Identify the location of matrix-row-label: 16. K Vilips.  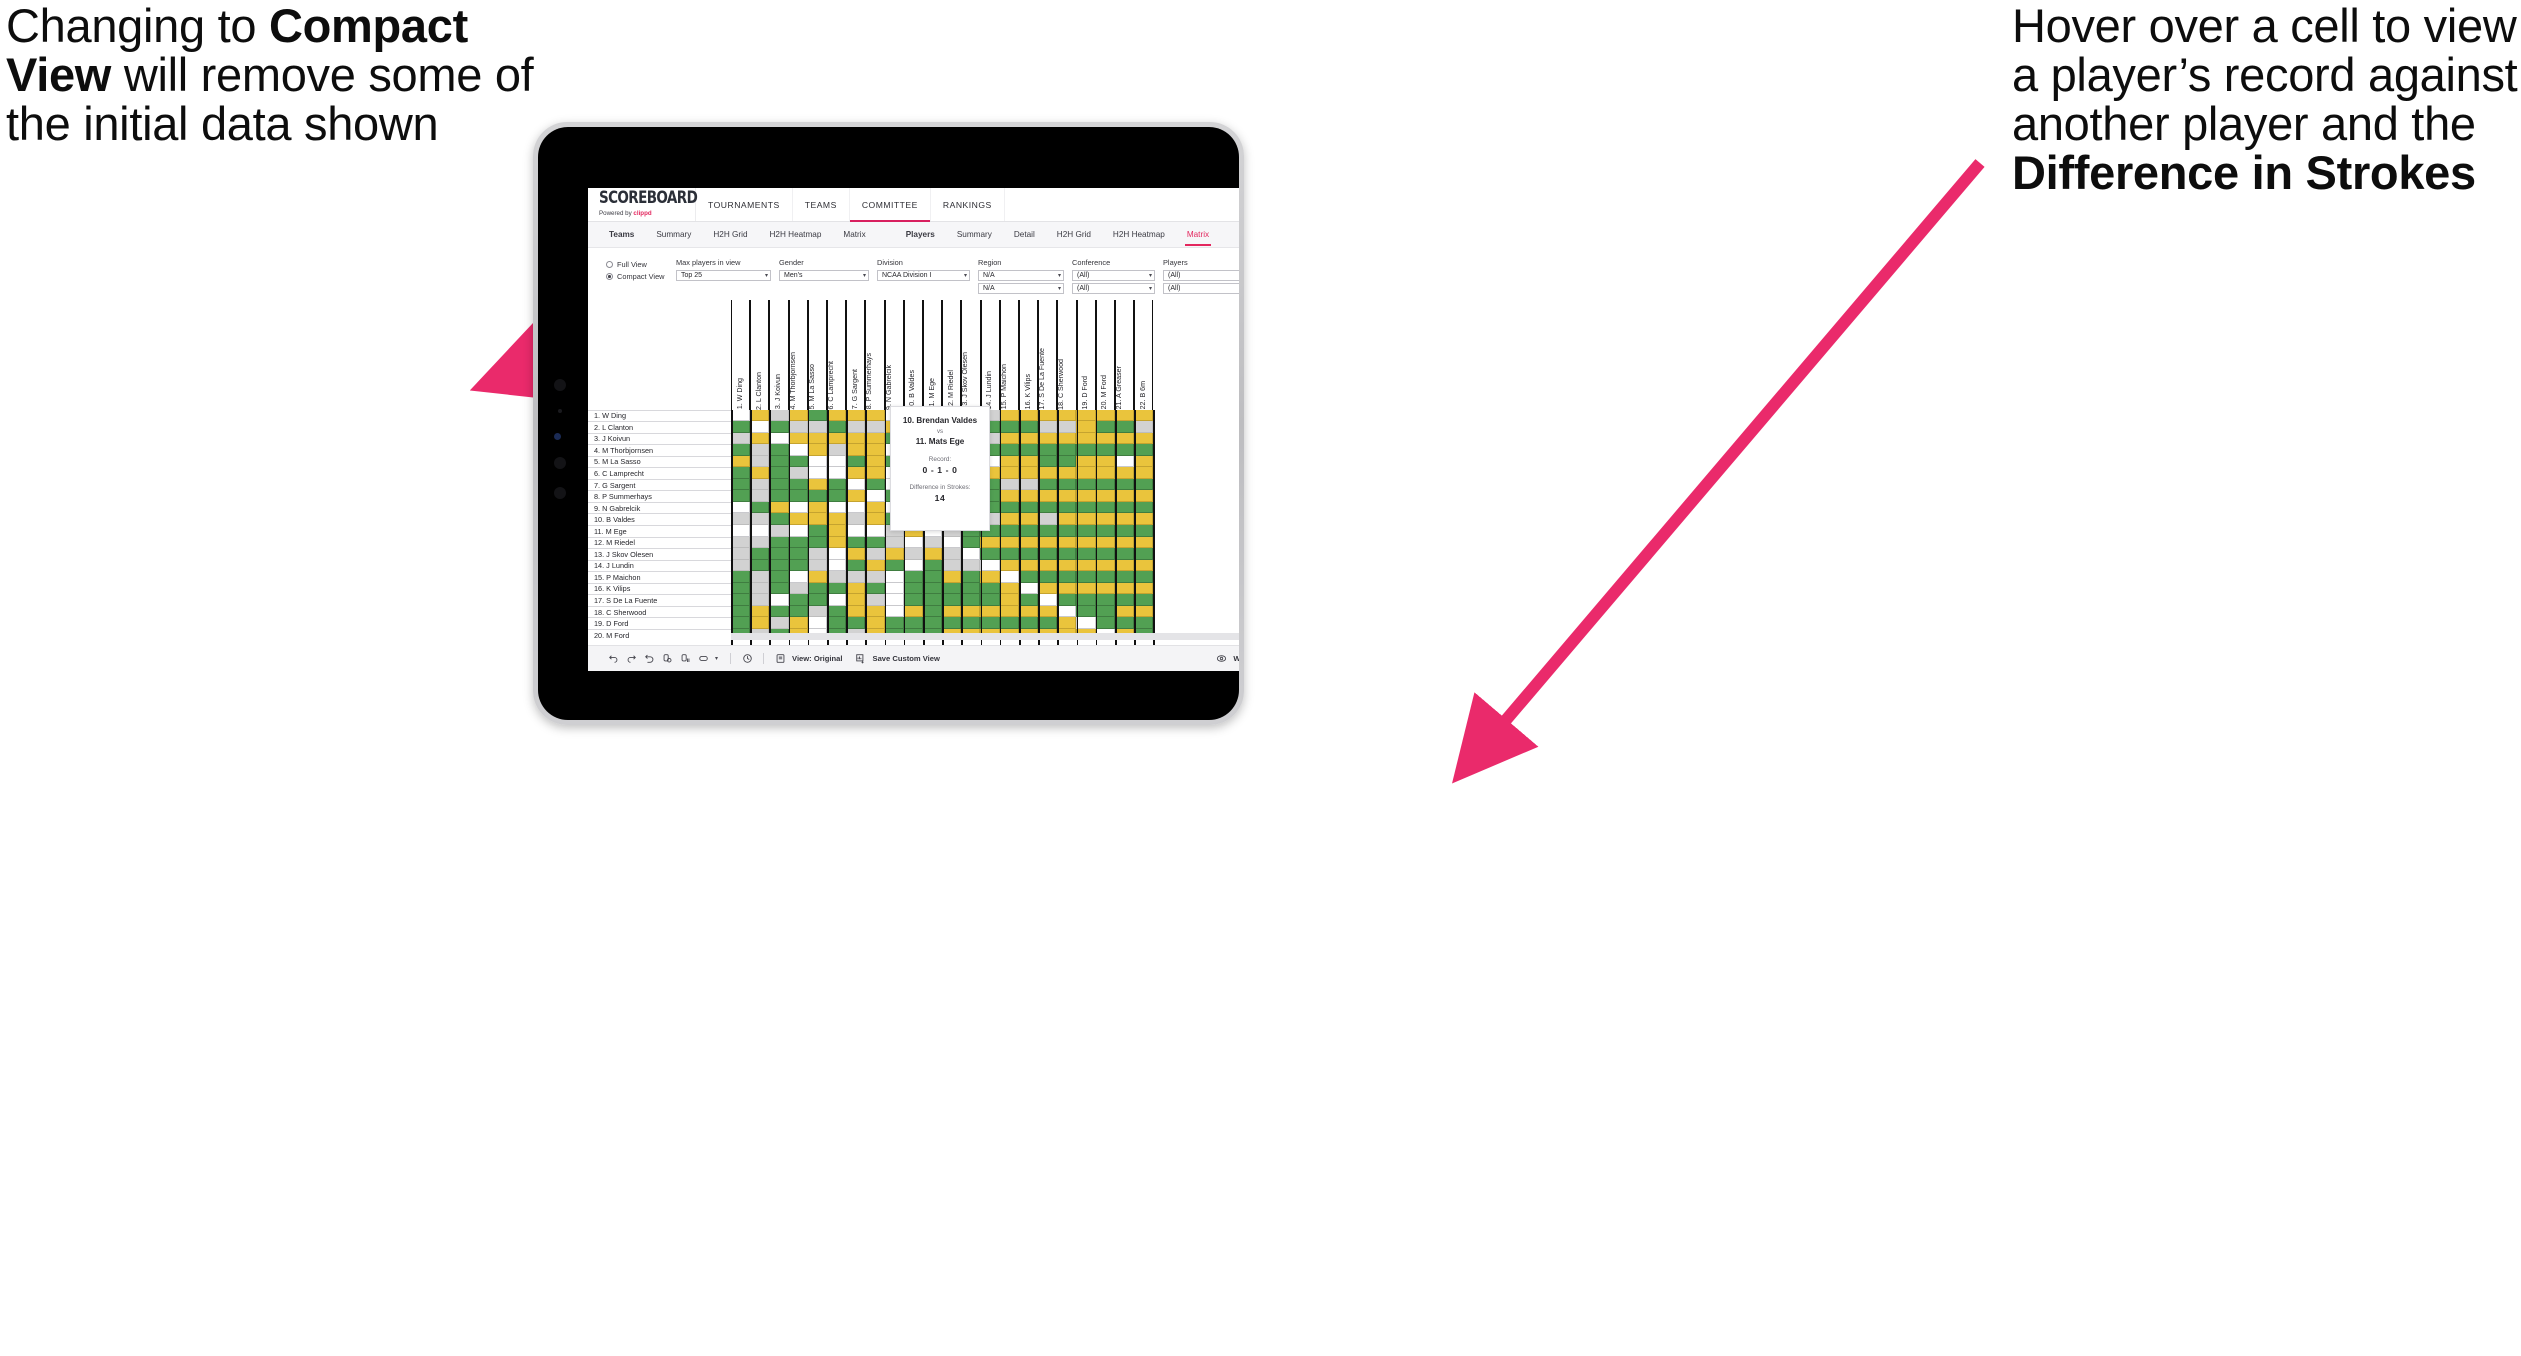
(659, 588).